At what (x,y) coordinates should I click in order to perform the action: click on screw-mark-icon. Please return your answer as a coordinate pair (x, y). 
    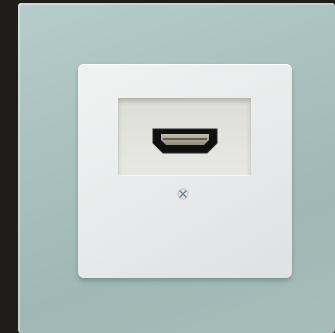
    Looking at the image, I should click on (183, 194).